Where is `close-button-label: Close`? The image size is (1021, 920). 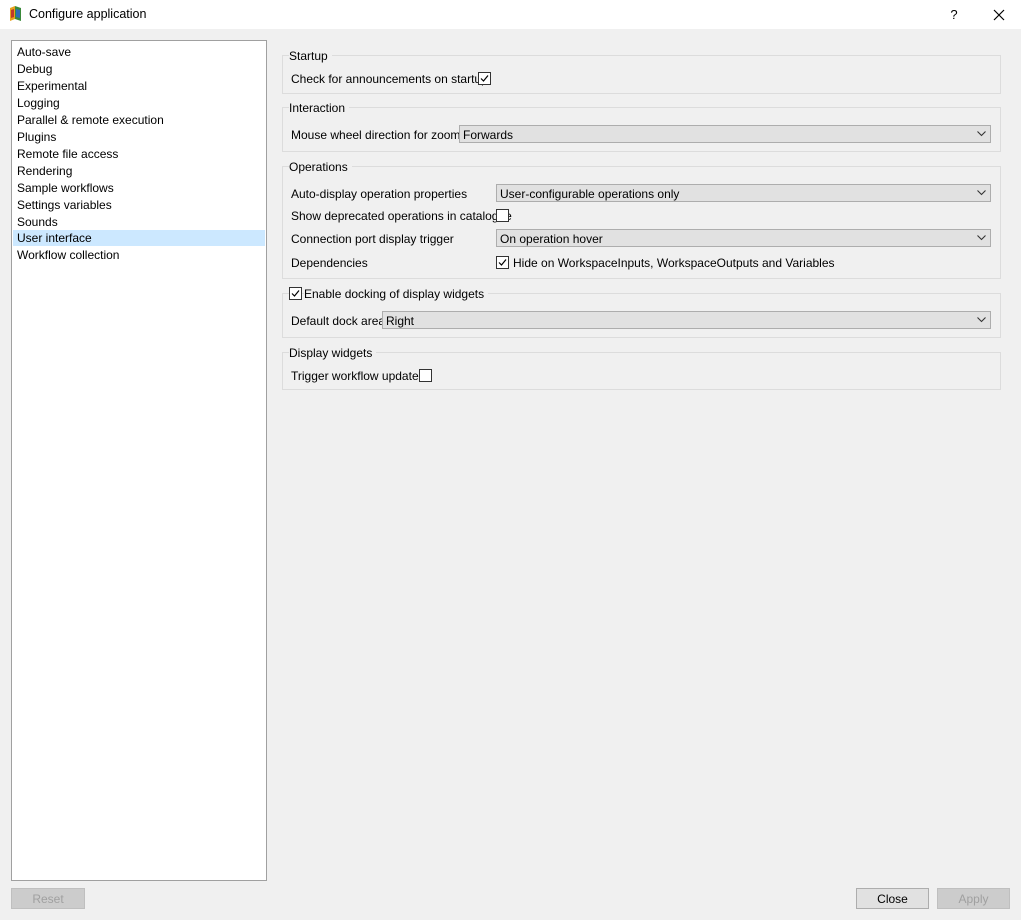
close-button-label: Close is located at coordinates (892, 898).